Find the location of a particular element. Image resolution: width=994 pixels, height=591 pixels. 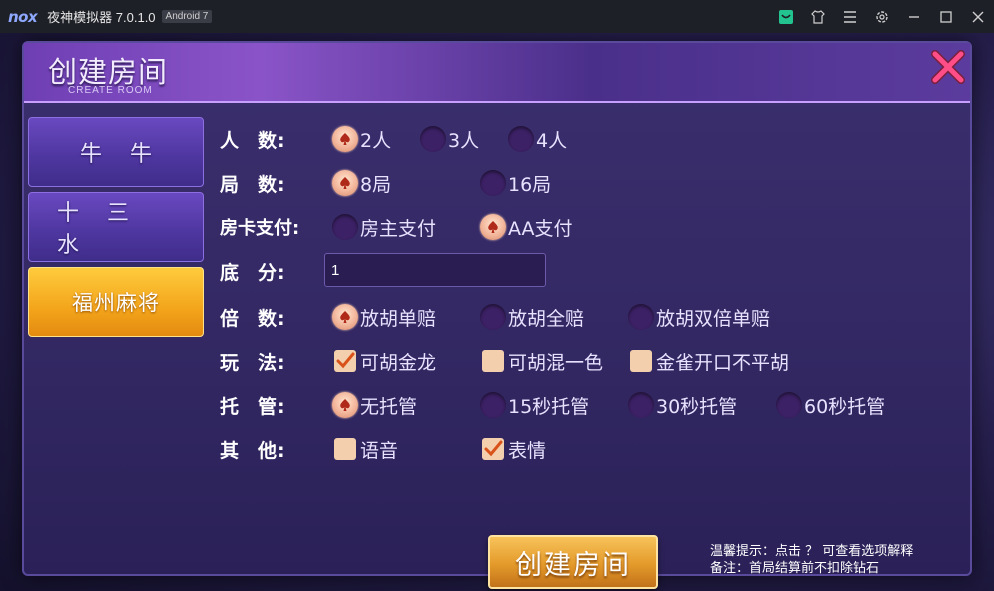

other-option-emoji: 表情 is located at coordinates (514, 449).